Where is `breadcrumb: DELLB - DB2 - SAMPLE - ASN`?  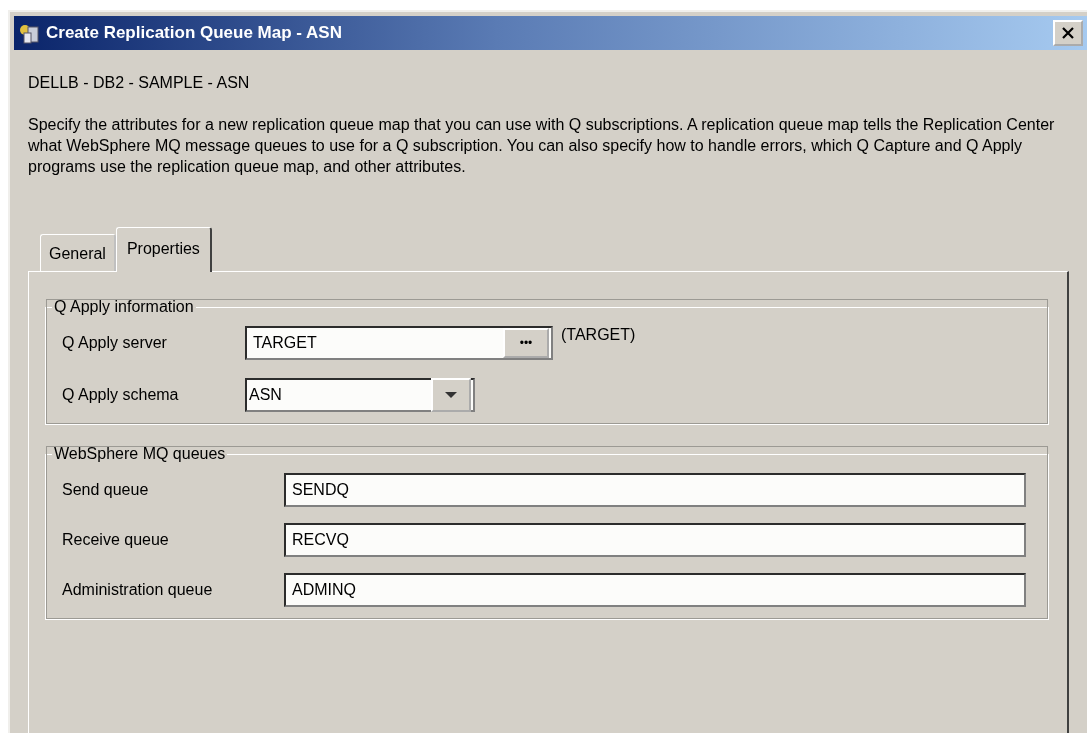 breadcrumb: DELLB - DB2 - SAMPLE - ASN is located at coordinates (139, 83).